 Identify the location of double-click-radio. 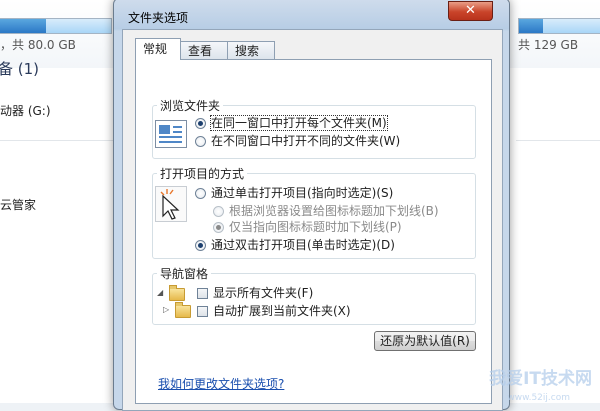
(200, 245).